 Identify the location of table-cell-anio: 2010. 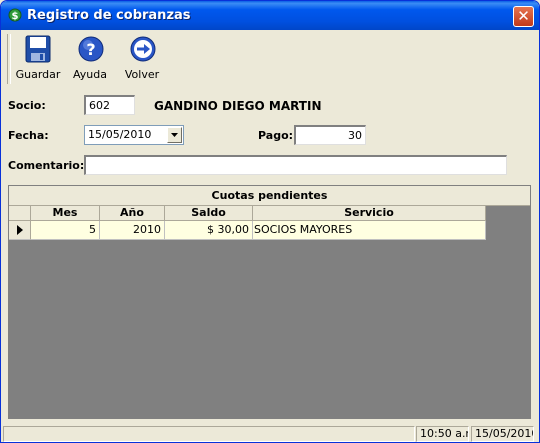
(132, 230).